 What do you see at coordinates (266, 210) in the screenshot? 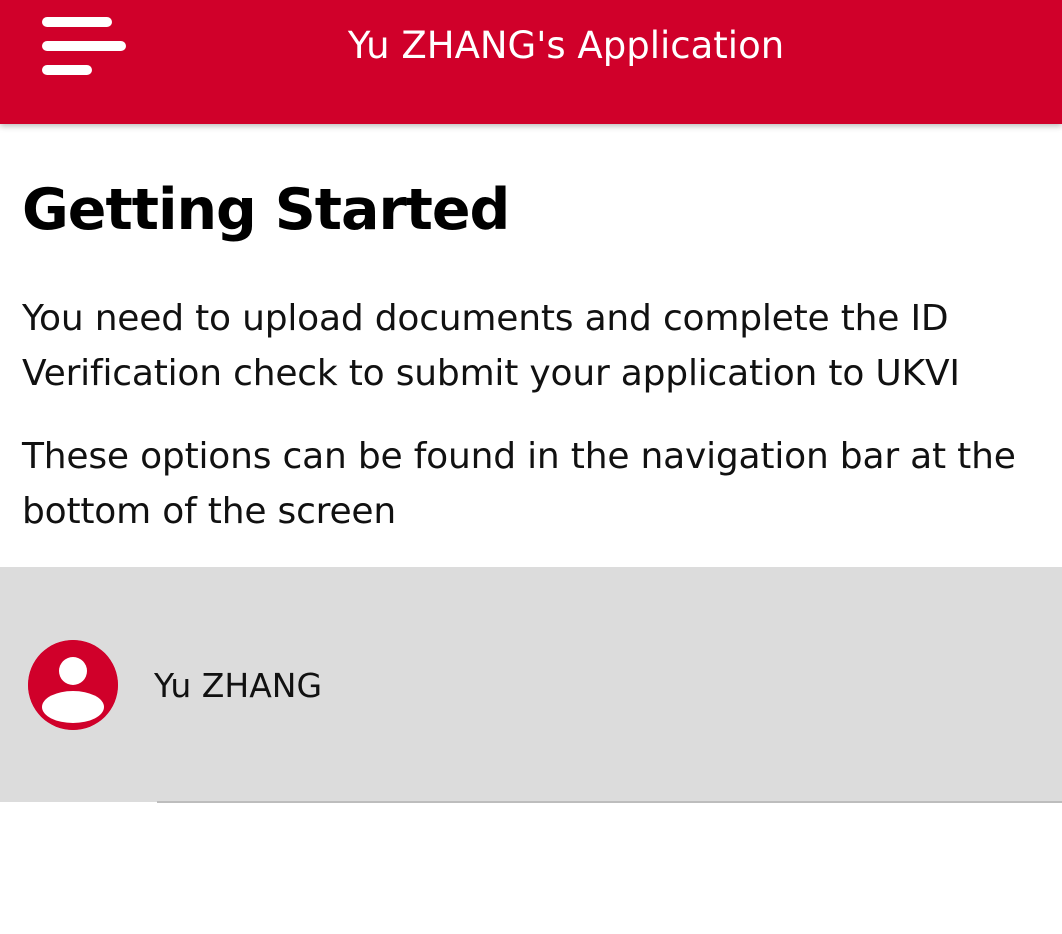
I see `page-title: Getting Started` at bounding box center [266, 210].